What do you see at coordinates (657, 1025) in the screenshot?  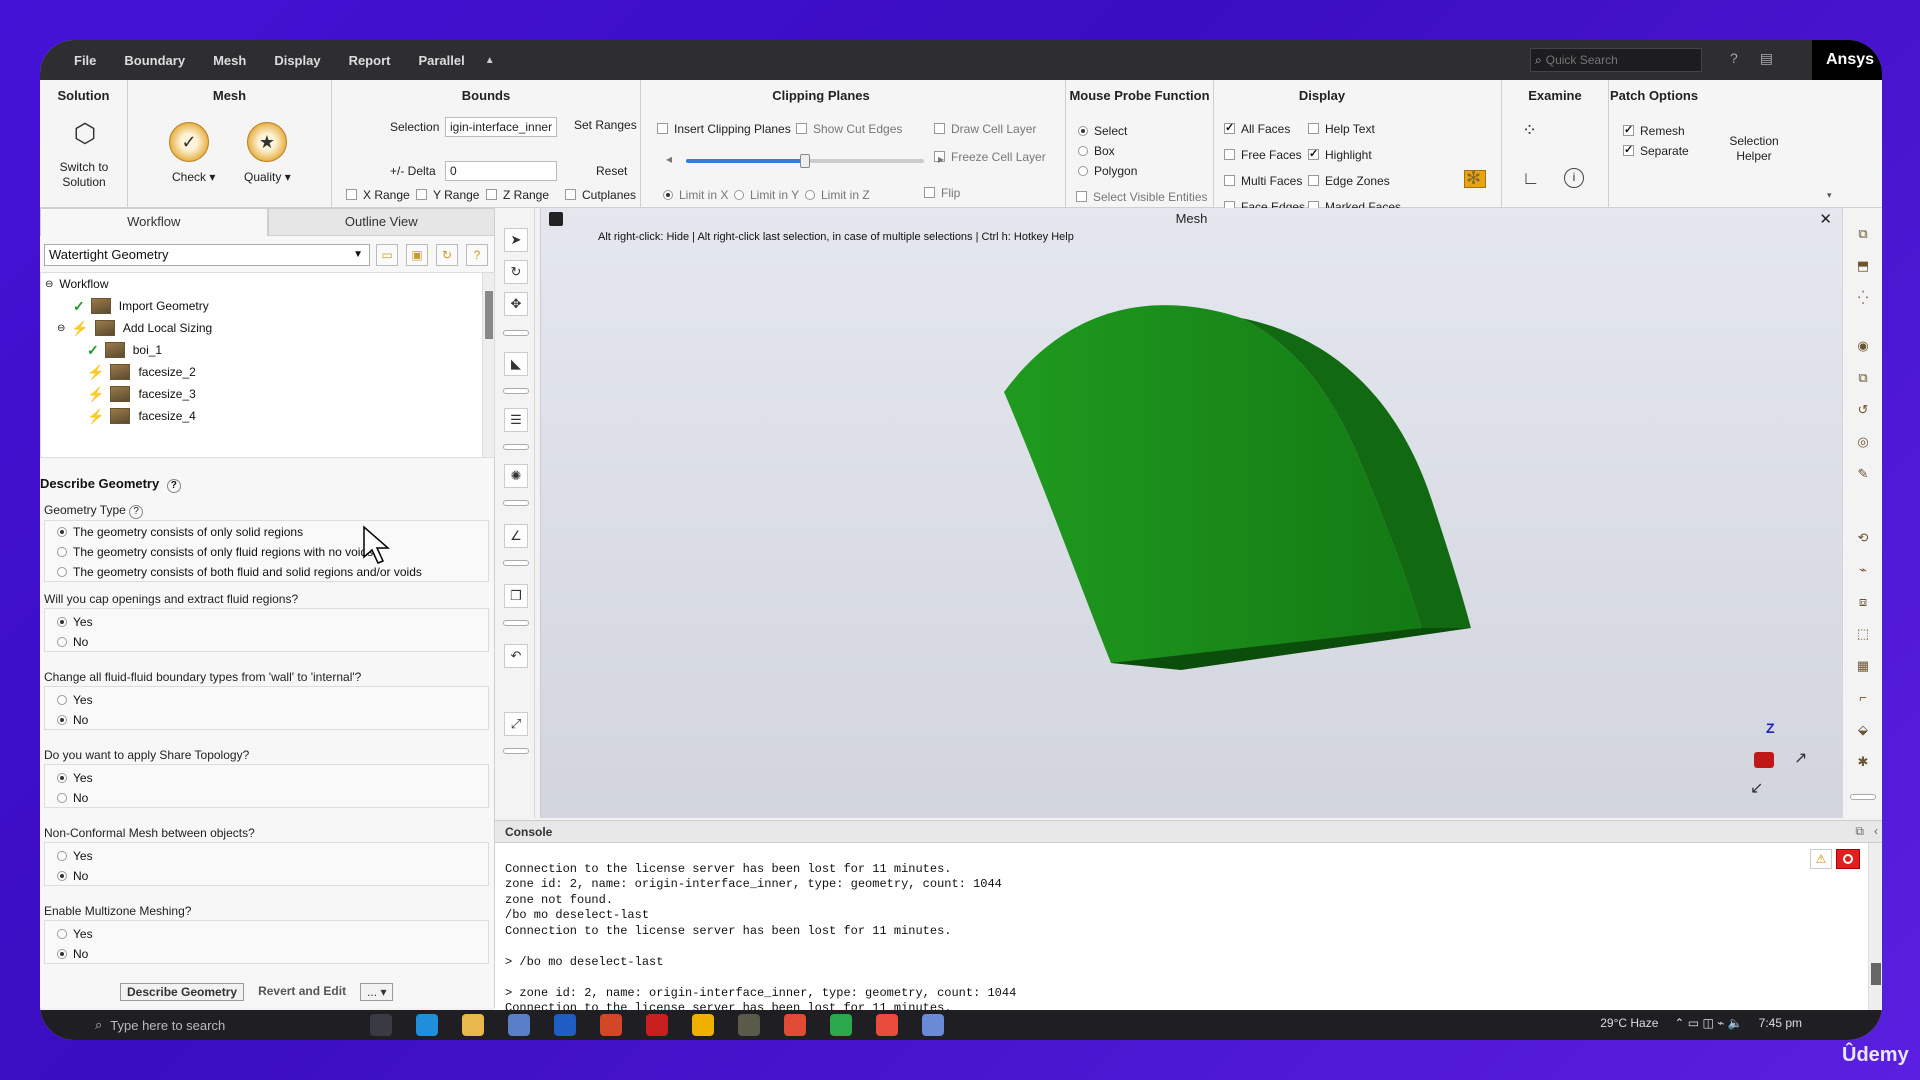 I see `acrobat-icon` at bounding box center [657, 1025].